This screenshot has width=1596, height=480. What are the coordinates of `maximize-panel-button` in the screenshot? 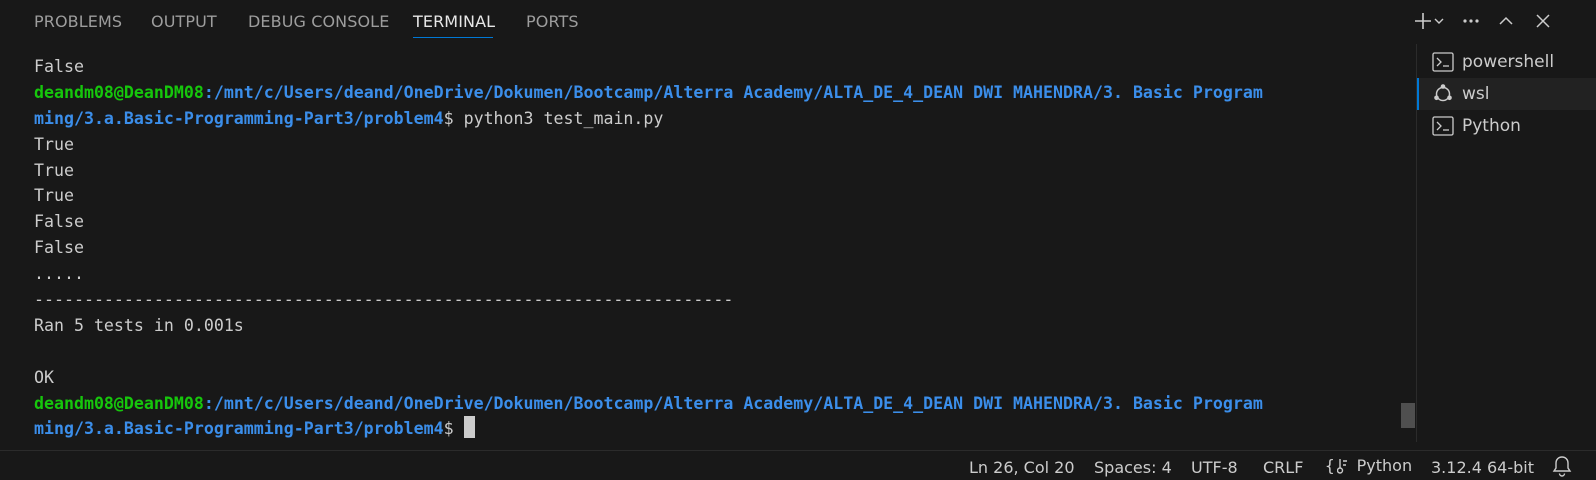 It's located at (1506, 21).